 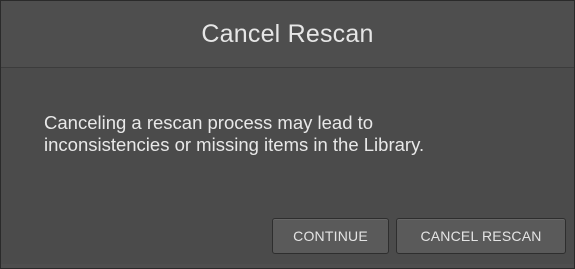 I want to click on continue-button: CONTINUE, so click(x=330, y=236).